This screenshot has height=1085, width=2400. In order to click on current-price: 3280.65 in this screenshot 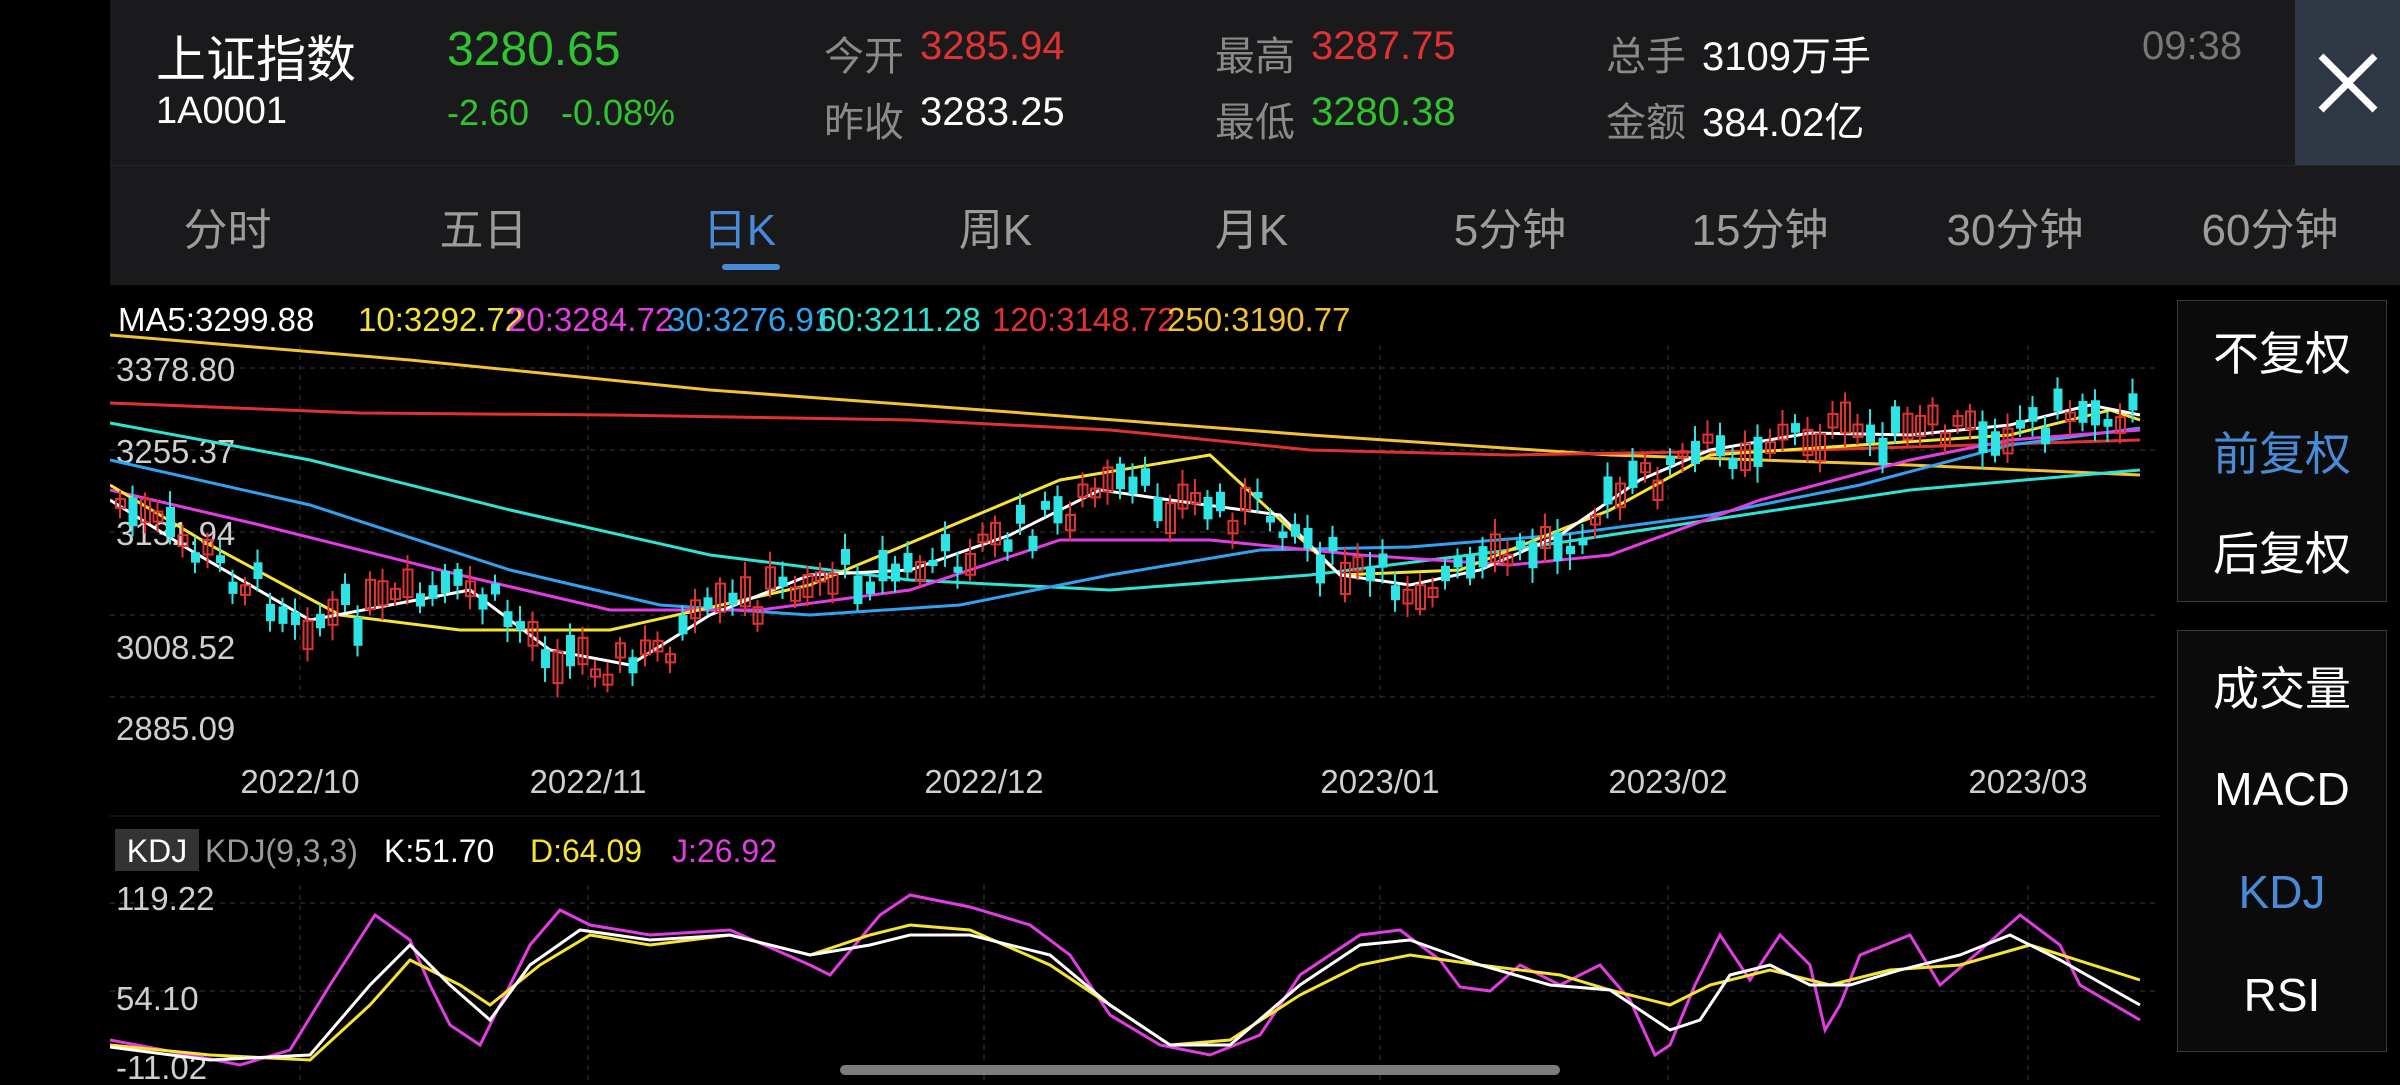, I will do `click(534, 49)`.